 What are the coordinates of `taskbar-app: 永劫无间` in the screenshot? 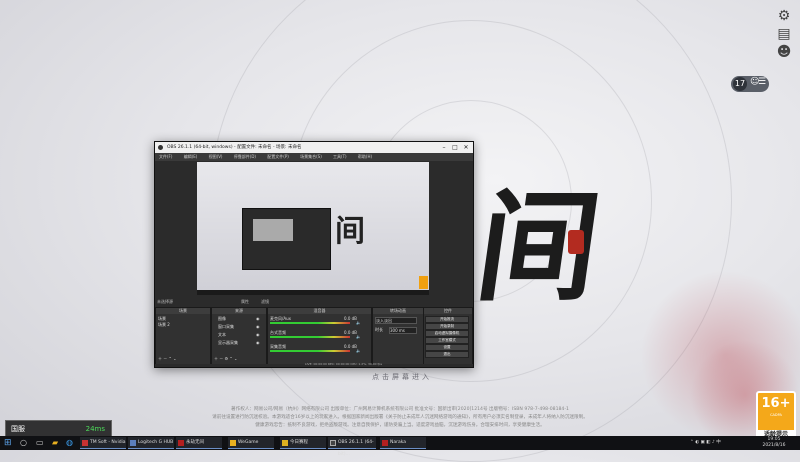 It's located at (199, 443).